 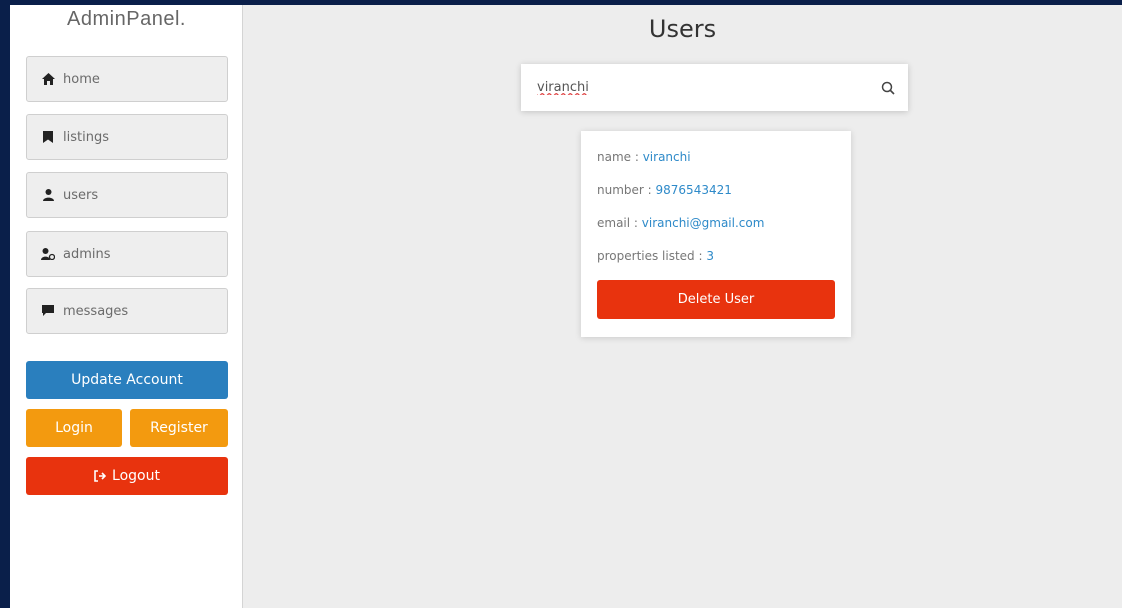 I want to click on sidebar-item-users: users, so click(x=127, y=195).